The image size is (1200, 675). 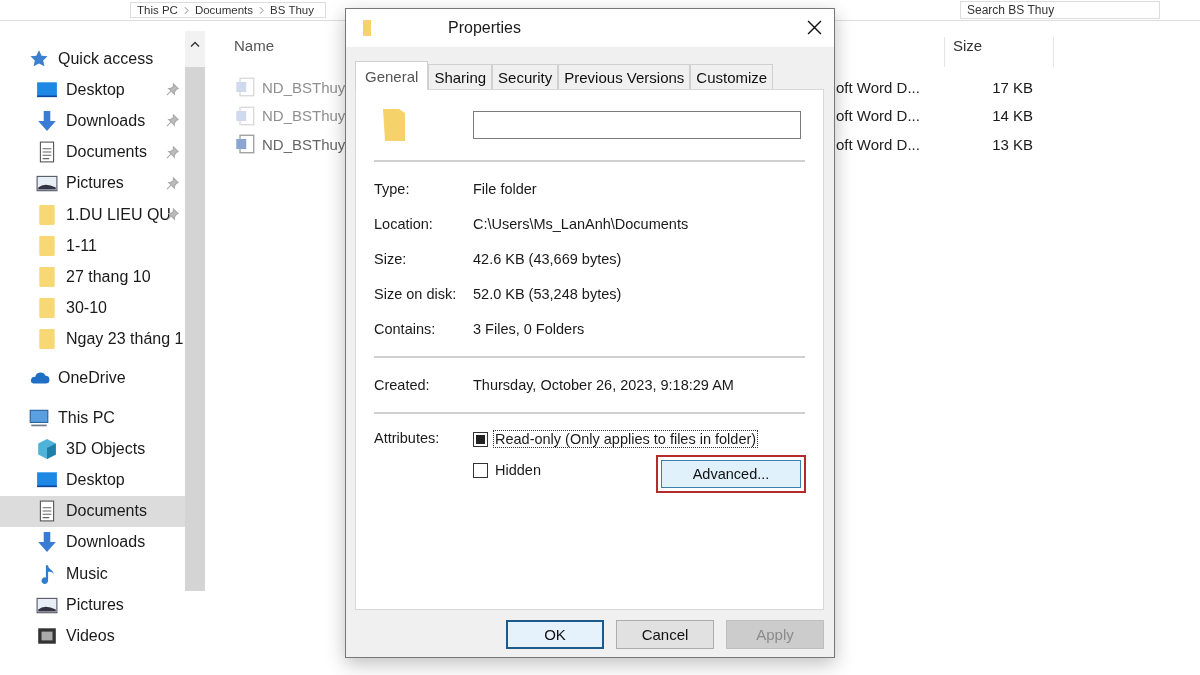 What do you see at coordinates (416, 293) in the screenshot?
I see `property-label: Size on disk:` at bounding box center [416, 293].